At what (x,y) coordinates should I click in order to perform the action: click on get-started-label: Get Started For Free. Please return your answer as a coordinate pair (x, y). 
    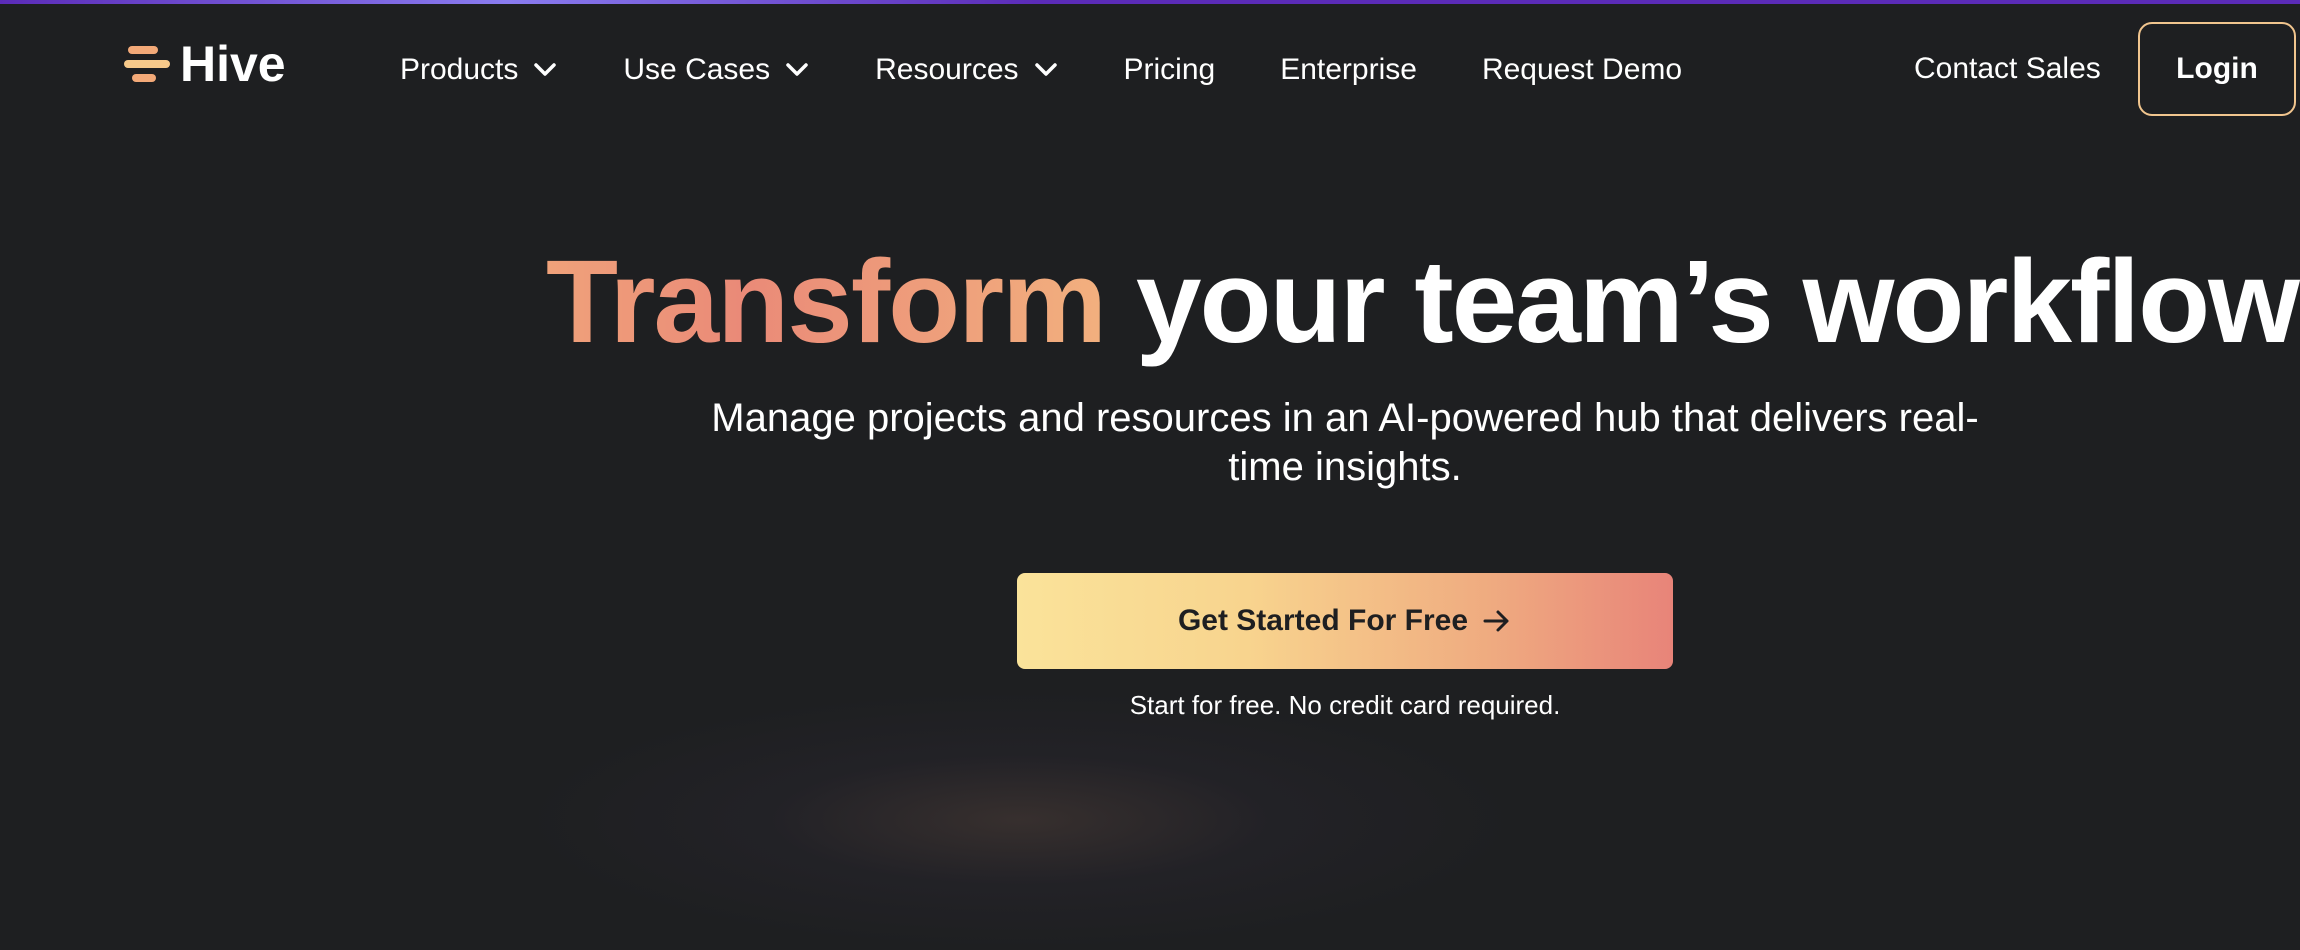
    Looking at the image, I should click on (1323, 620).